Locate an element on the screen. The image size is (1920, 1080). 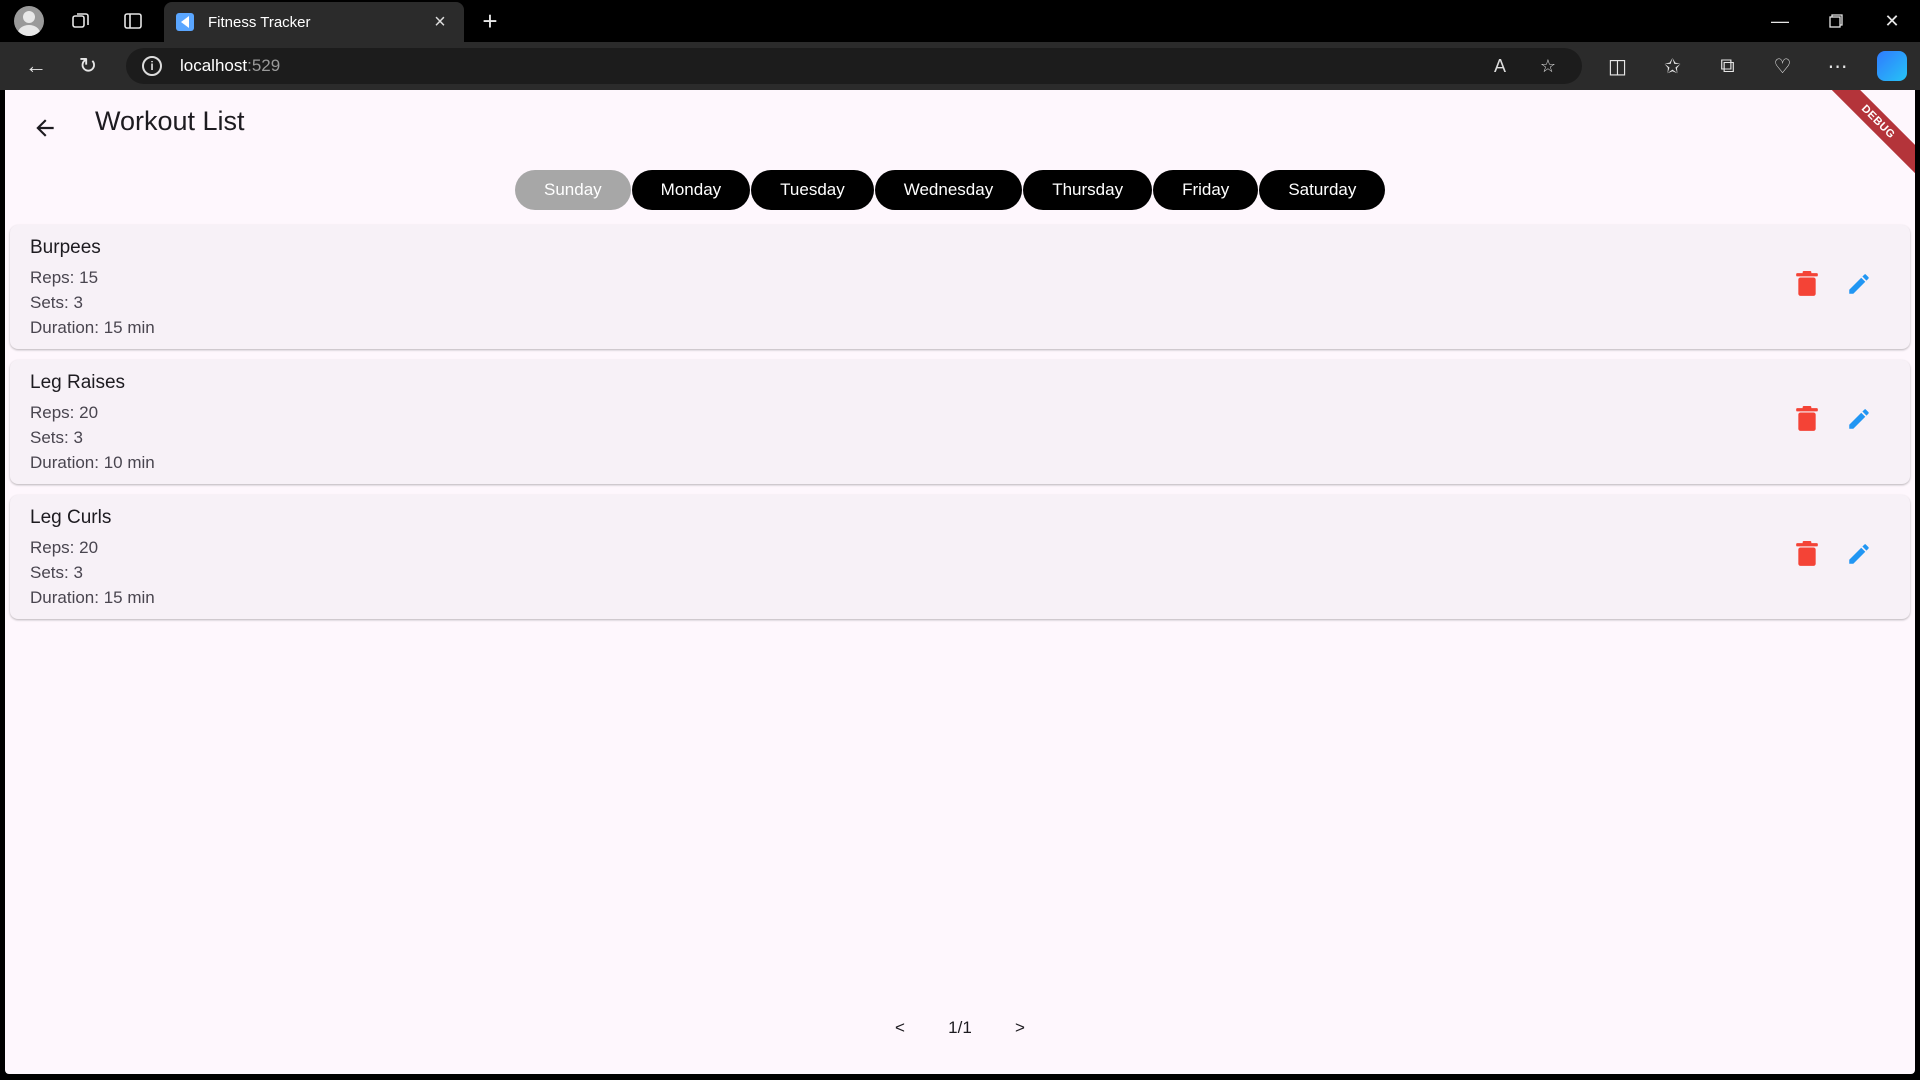
workout-card: Leg Curls Reps: 20 Sets: 3 Duration: 15 min is located at coordinates (960, 557).